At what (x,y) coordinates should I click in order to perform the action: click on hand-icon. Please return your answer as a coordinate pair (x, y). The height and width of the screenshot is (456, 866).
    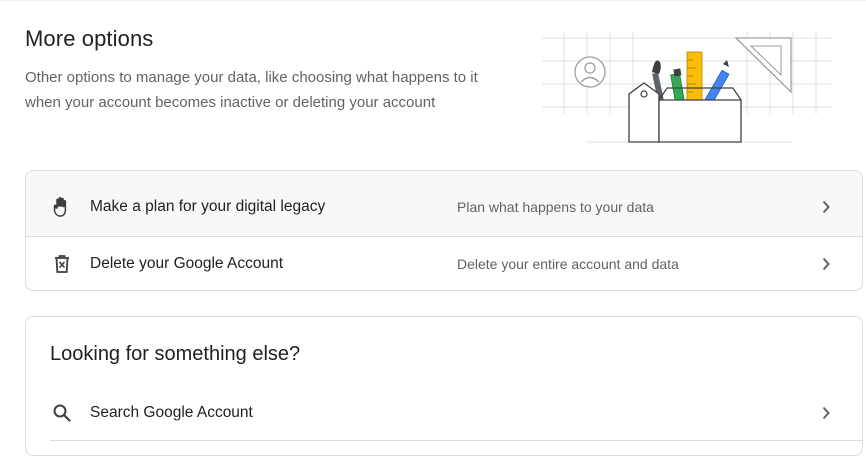
    Looking at the image, I should click on (60, 207).